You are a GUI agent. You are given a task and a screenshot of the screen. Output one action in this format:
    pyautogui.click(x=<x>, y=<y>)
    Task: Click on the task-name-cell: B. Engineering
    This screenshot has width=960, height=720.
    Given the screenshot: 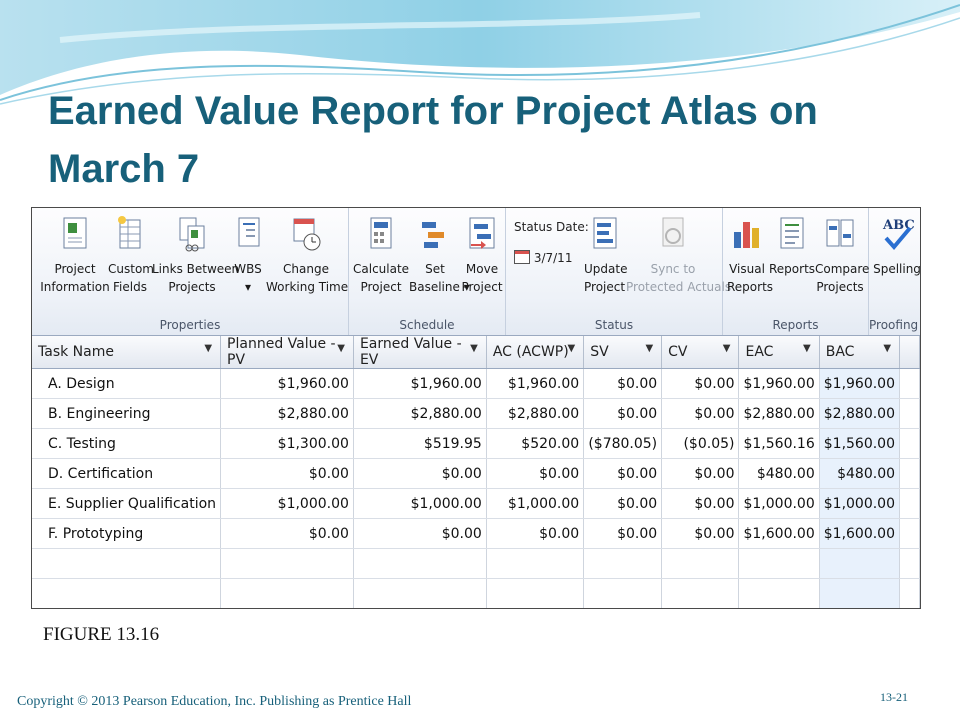 What is the action you would take?
    pyautogui.click(x=127, y=413)
    